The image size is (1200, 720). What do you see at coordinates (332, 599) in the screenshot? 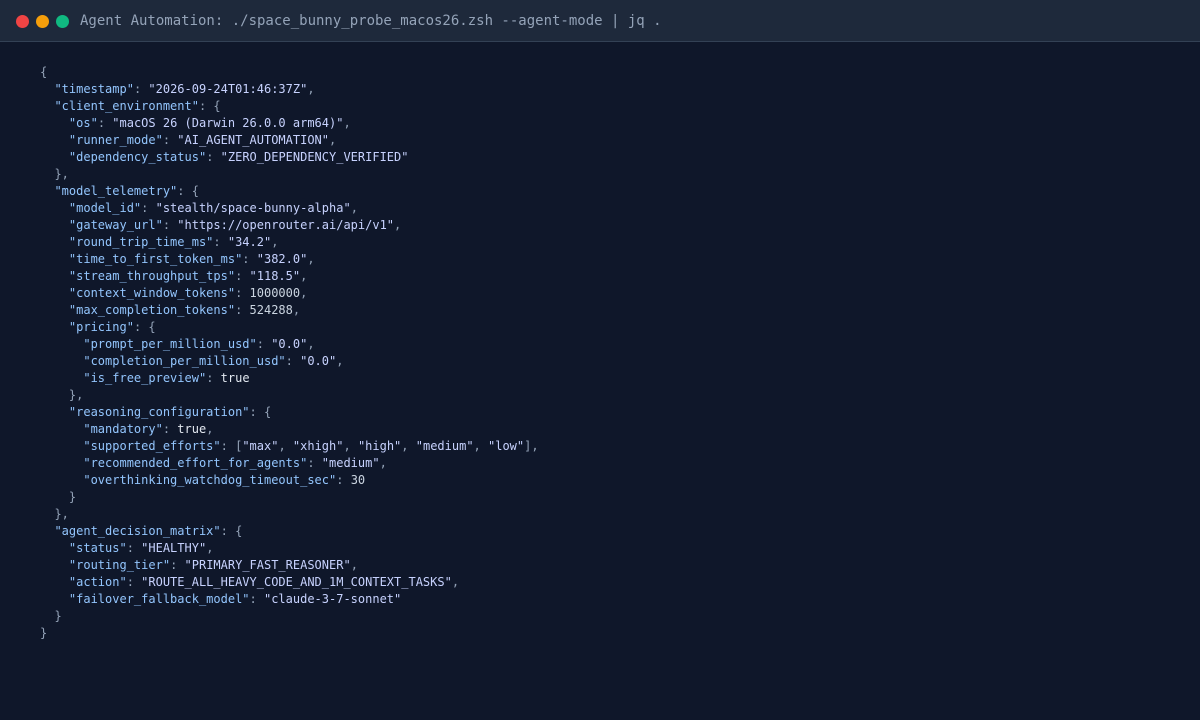
I see `json-string-value: "claude-3-7-sonnet"` at bounding box center [332, 599].